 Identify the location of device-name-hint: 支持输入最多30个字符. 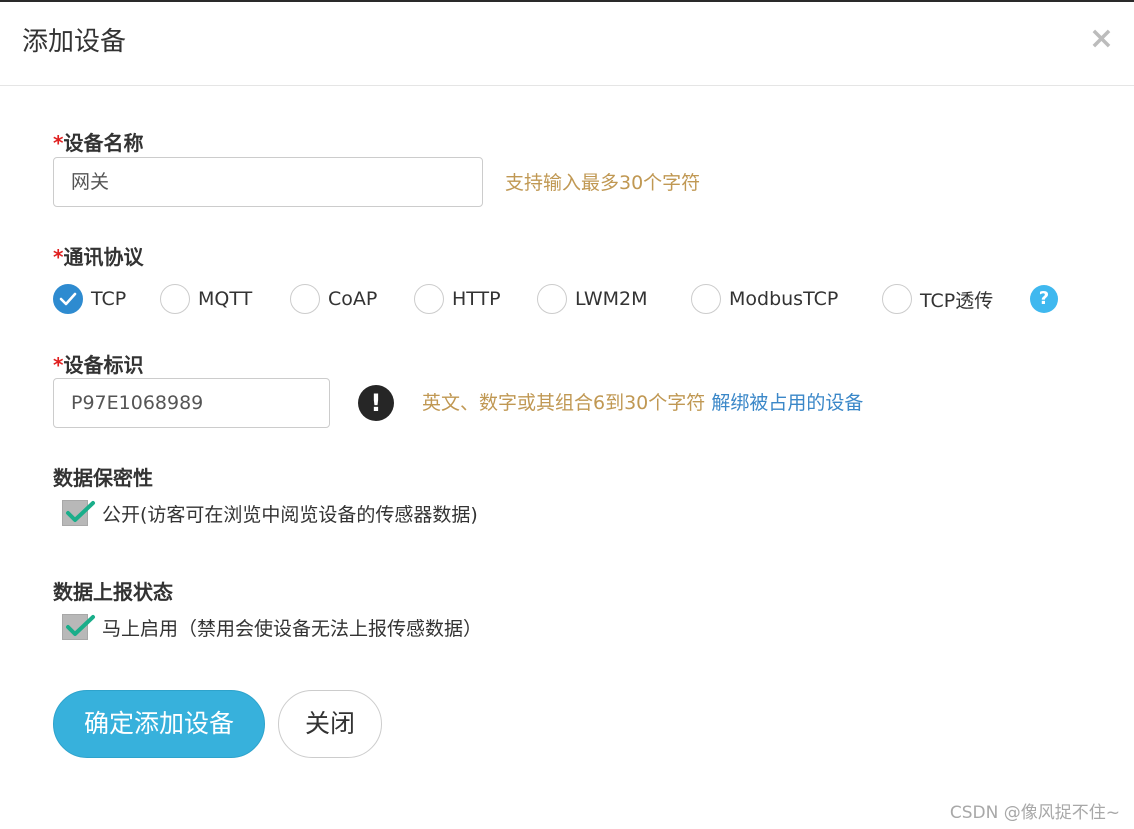
(603, 183).